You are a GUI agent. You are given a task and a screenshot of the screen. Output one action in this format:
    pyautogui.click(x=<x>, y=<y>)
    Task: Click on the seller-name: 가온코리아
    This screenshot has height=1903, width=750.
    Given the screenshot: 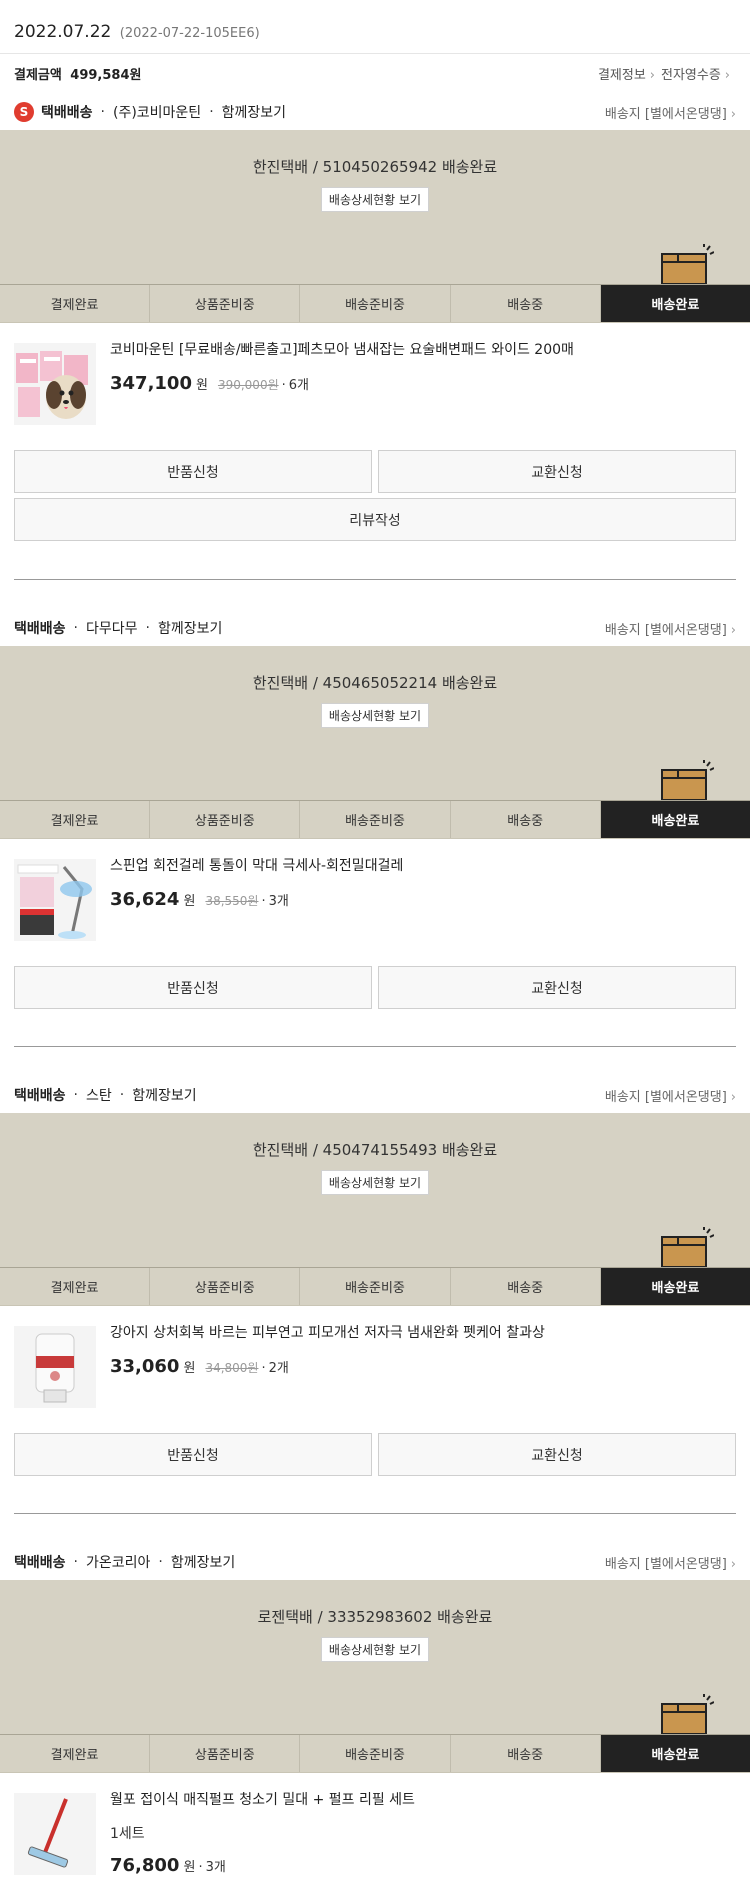 What is the action you would take?
    pyautogui.click(x=118, y=1562)
    